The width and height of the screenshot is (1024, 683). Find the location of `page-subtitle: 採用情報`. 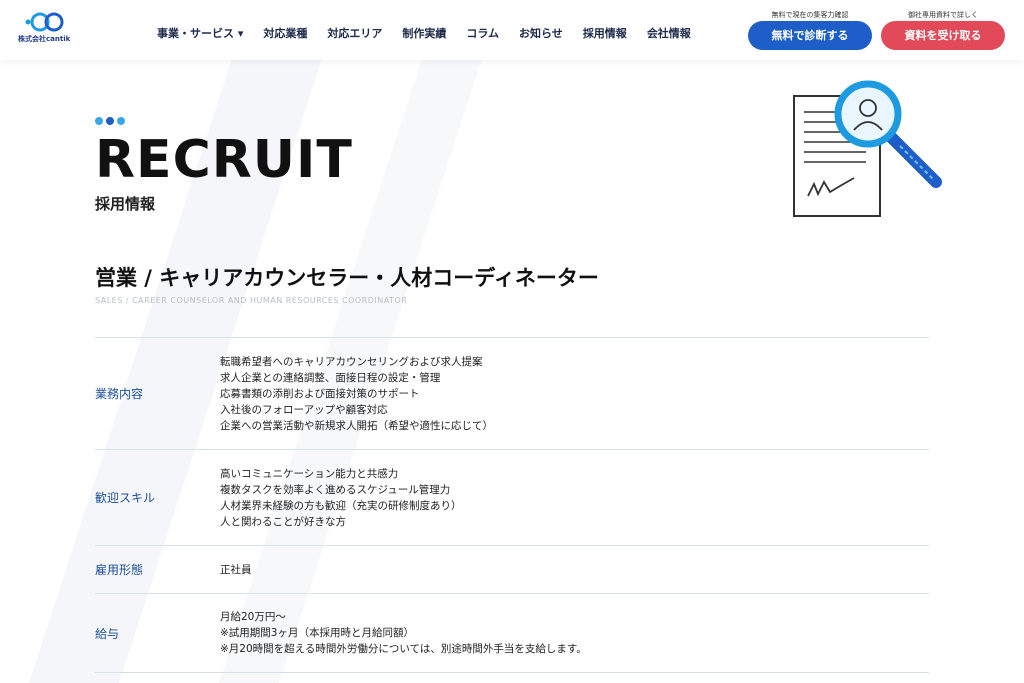

page-subtitle: 採用情報 is located at coordinates (125, 204).